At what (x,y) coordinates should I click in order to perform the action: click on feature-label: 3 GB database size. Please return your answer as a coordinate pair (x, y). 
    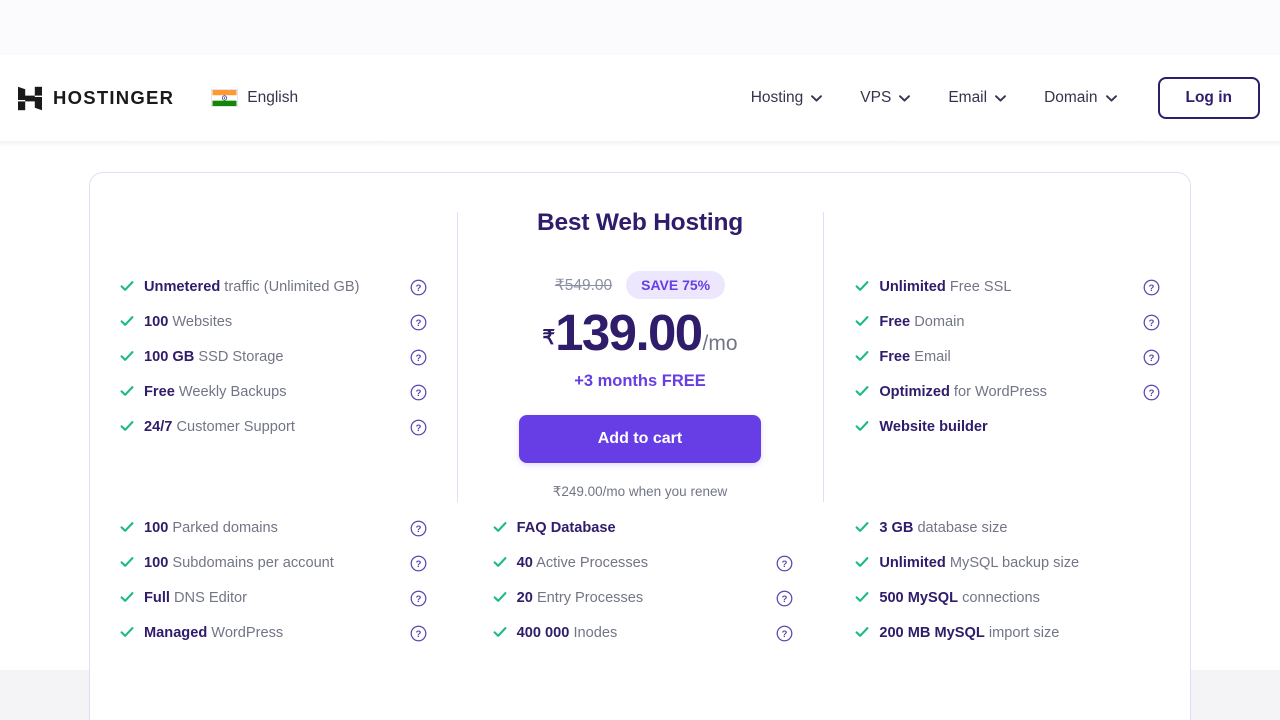
    Looking at the image, I should click on (943, 528).